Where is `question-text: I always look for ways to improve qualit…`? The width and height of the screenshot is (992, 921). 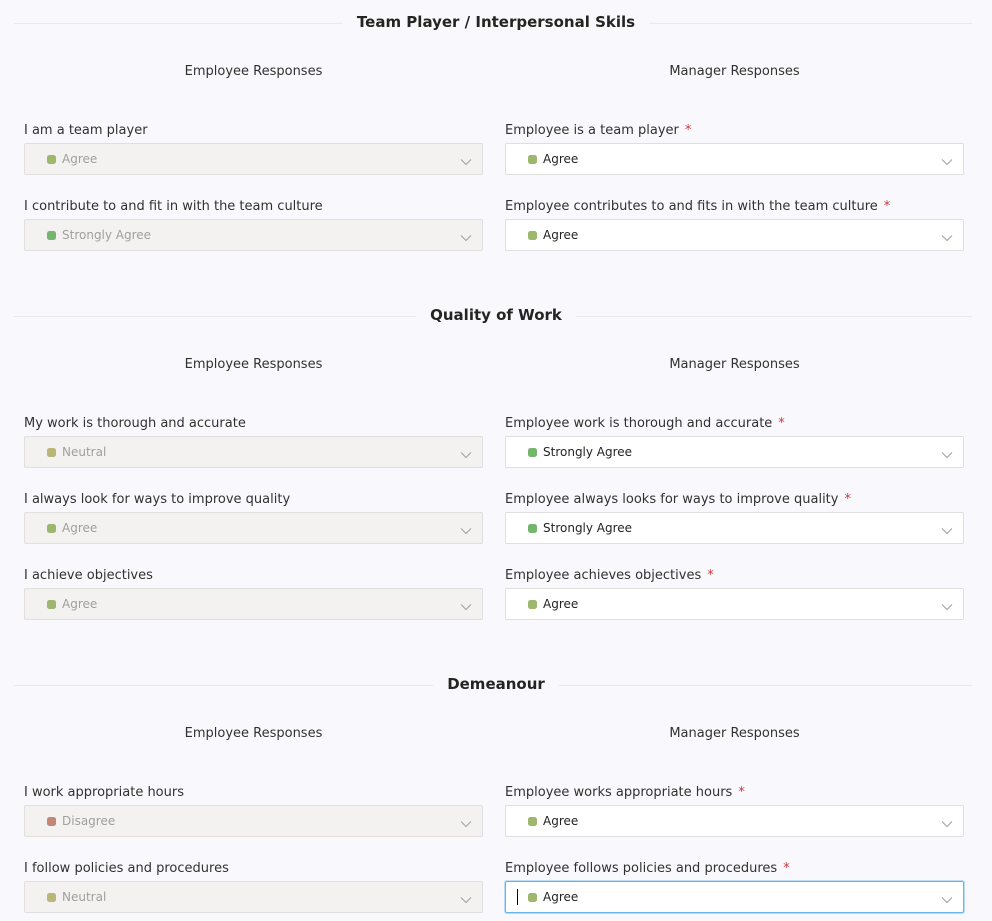
question-text: I always look for ways to improve qualit… is located at coordinates (157, 499).